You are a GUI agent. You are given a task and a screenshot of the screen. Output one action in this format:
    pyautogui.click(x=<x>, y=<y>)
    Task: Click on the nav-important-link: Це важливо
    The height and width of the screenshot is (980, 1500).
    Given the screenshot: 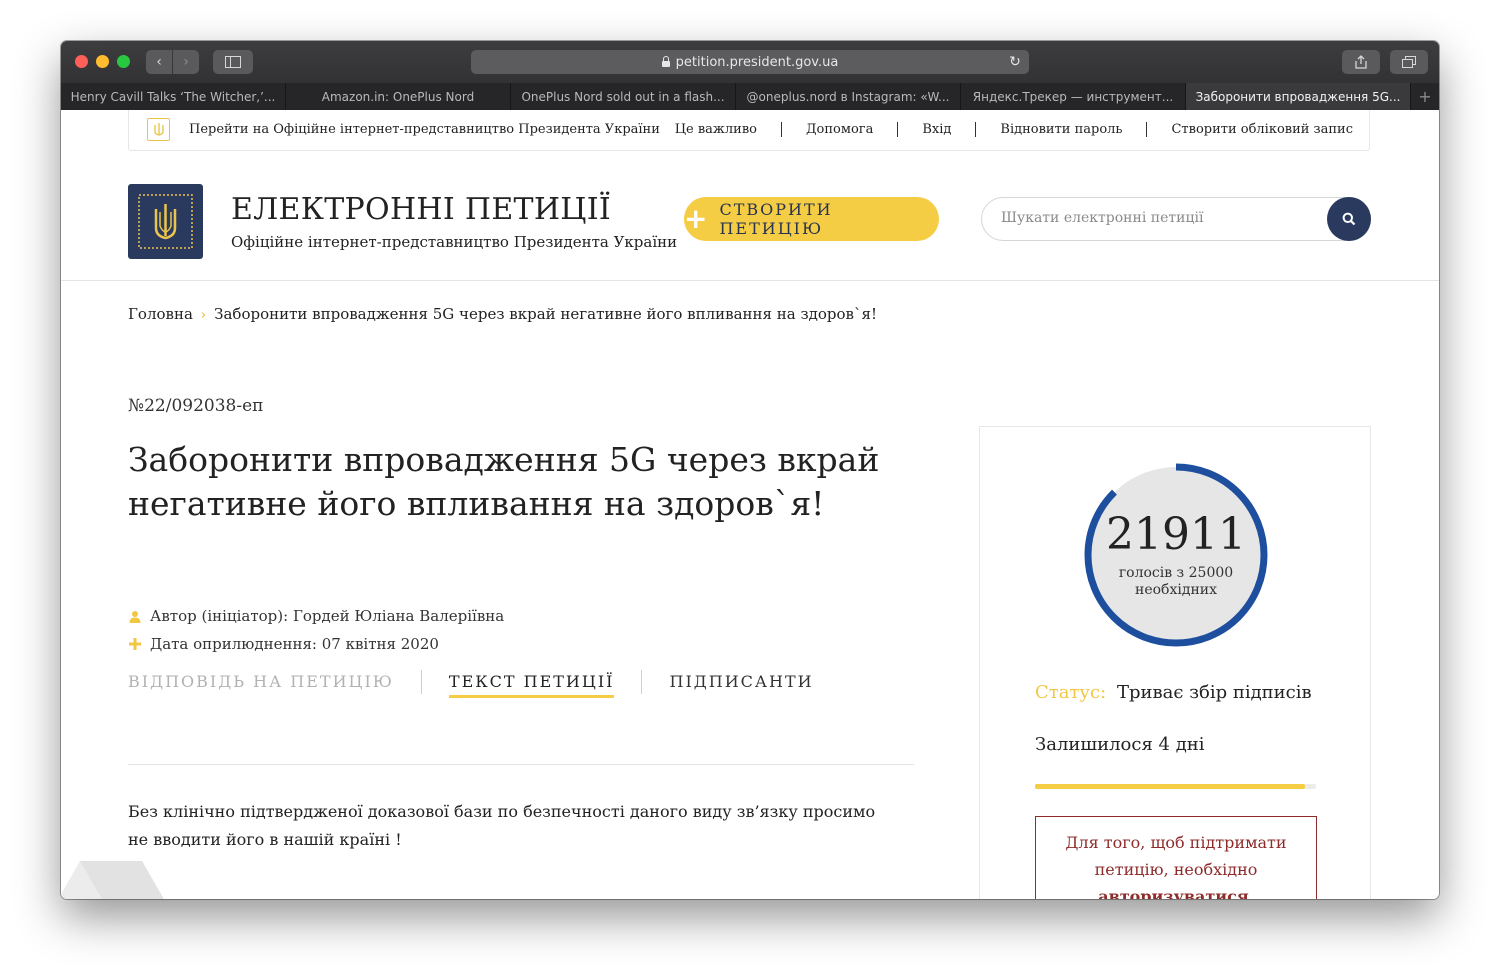 What is the action you would take?
    pyautogui.click(x=716, y=129)
    